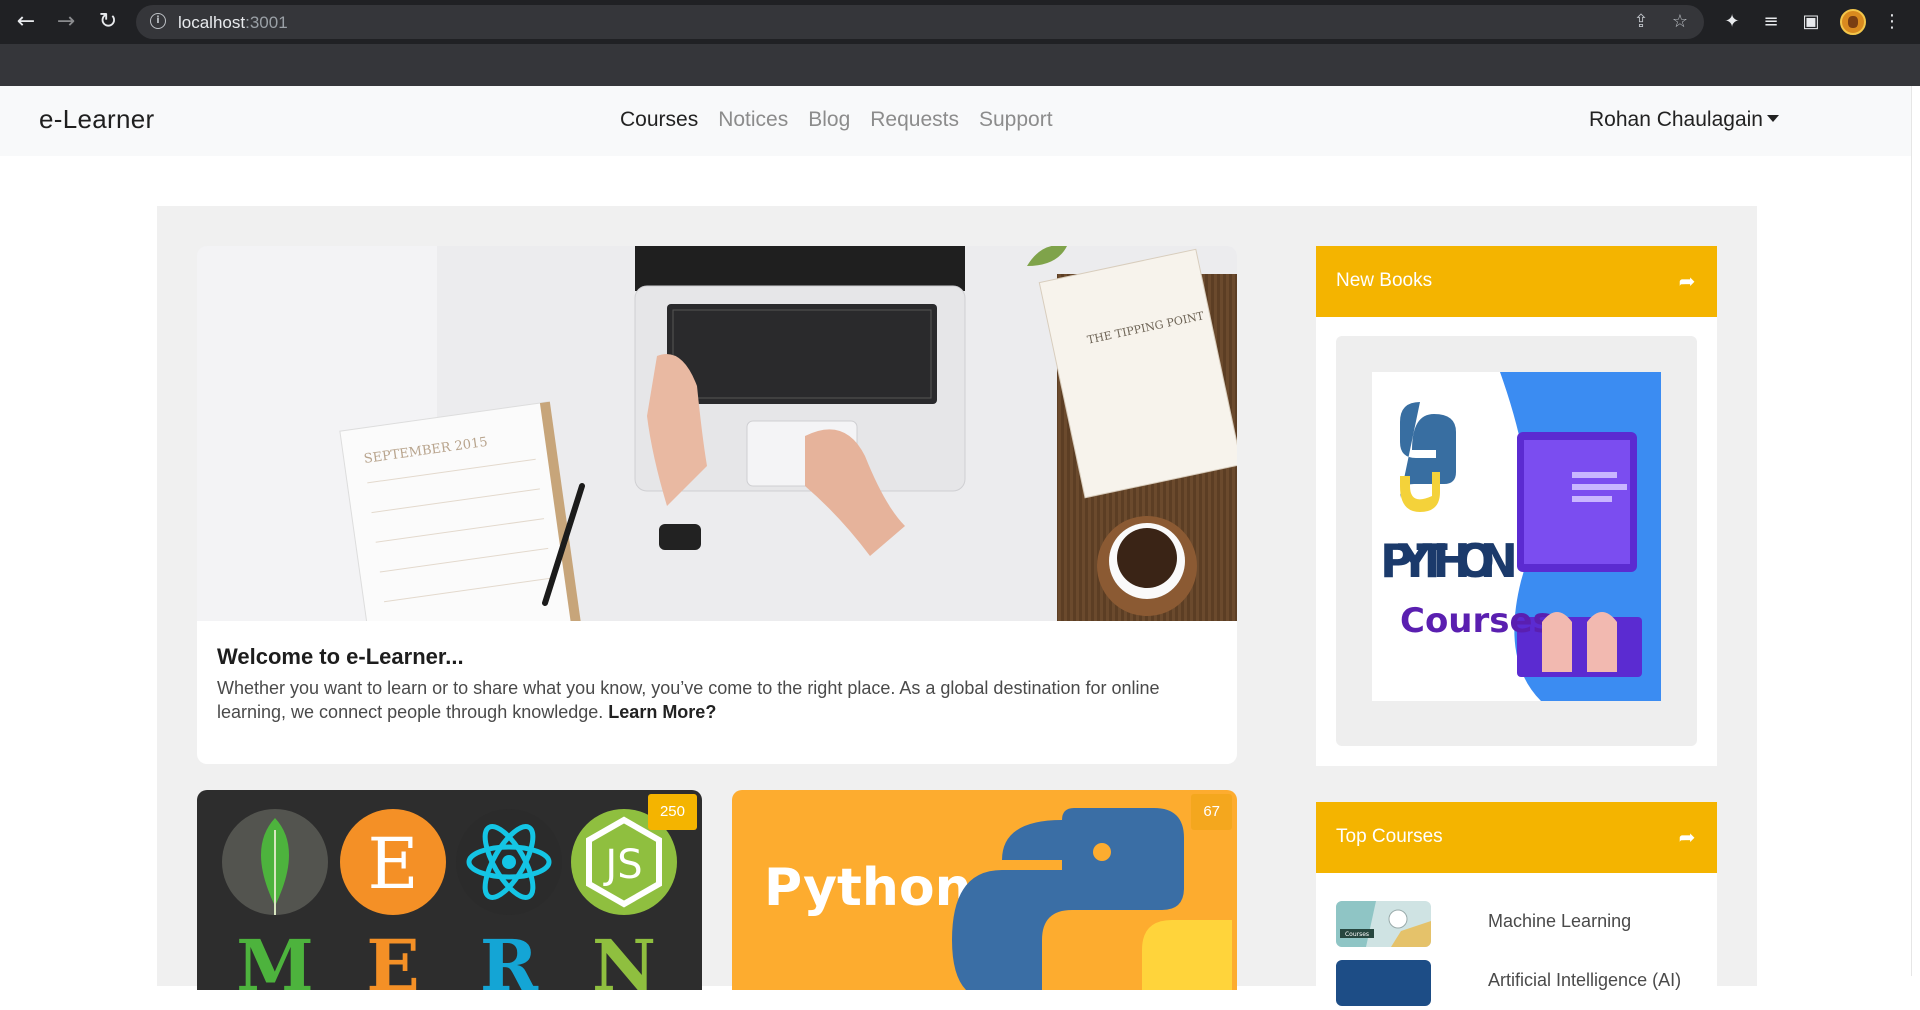 Image resolution: width=1920 pixels, height=1010 pixels. What do you see at coordinates (158, 21) in the screenshot?
I see `site-info-icon: i` at bounding box center [158, 21].